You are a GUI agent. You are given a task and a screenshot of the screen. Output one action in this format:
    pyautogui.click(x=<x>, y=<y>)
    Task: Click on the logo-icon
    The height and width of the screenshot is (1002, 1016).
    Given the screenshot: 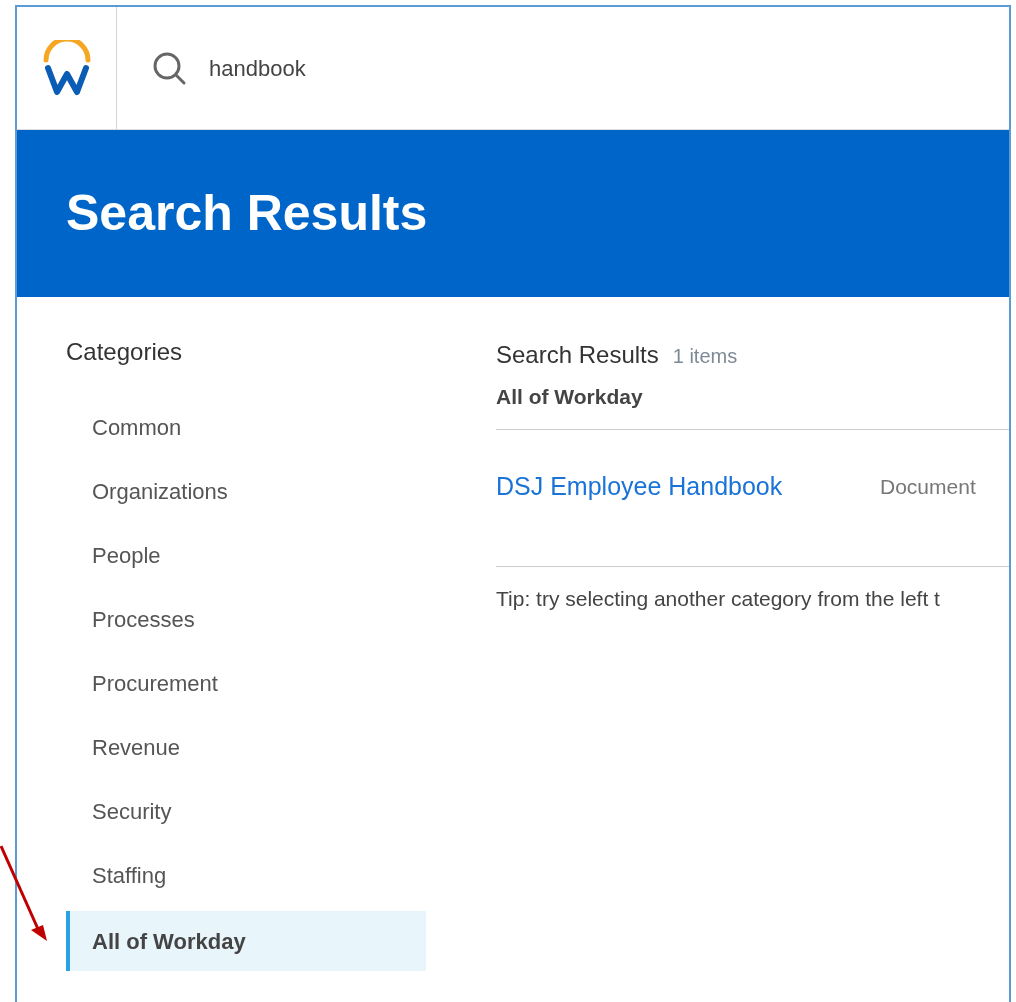 What is the action you would take?
    pyautogui.click(x=66, y=68)
    